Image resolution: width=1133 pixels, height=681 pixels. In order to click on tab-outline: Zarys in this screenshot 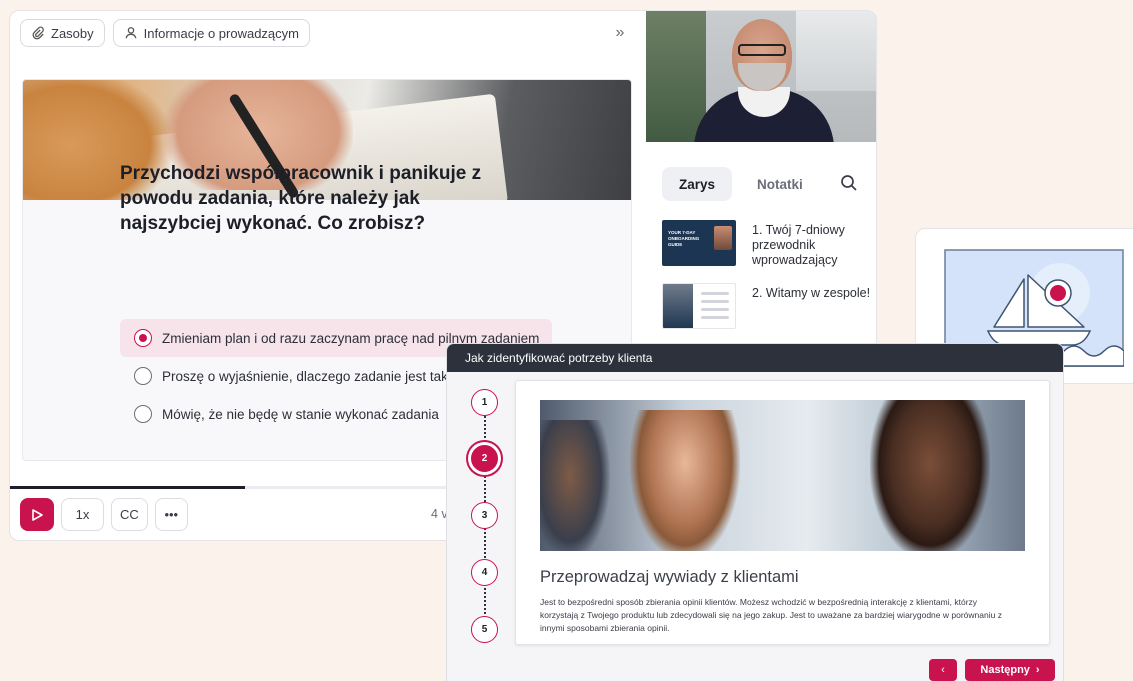, I will do `click(697, 184)`.